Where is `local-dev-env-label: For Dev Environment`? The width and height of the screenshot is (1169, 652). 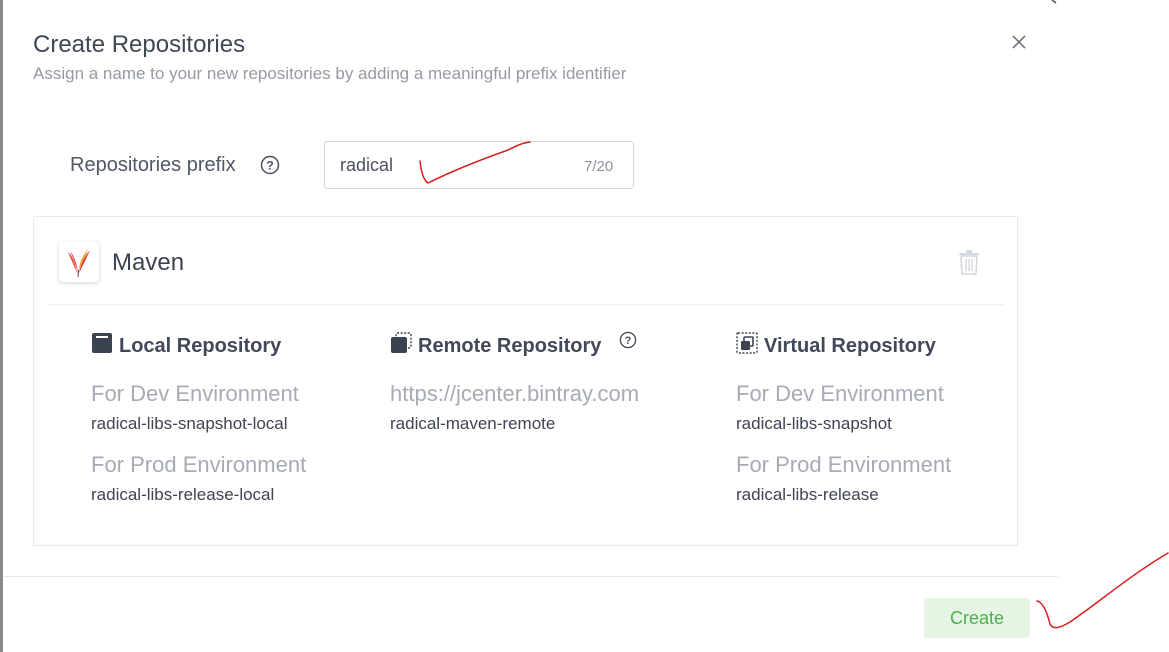
local-dev-env-label: For Dev Environment is located at coordinates (195, 393).